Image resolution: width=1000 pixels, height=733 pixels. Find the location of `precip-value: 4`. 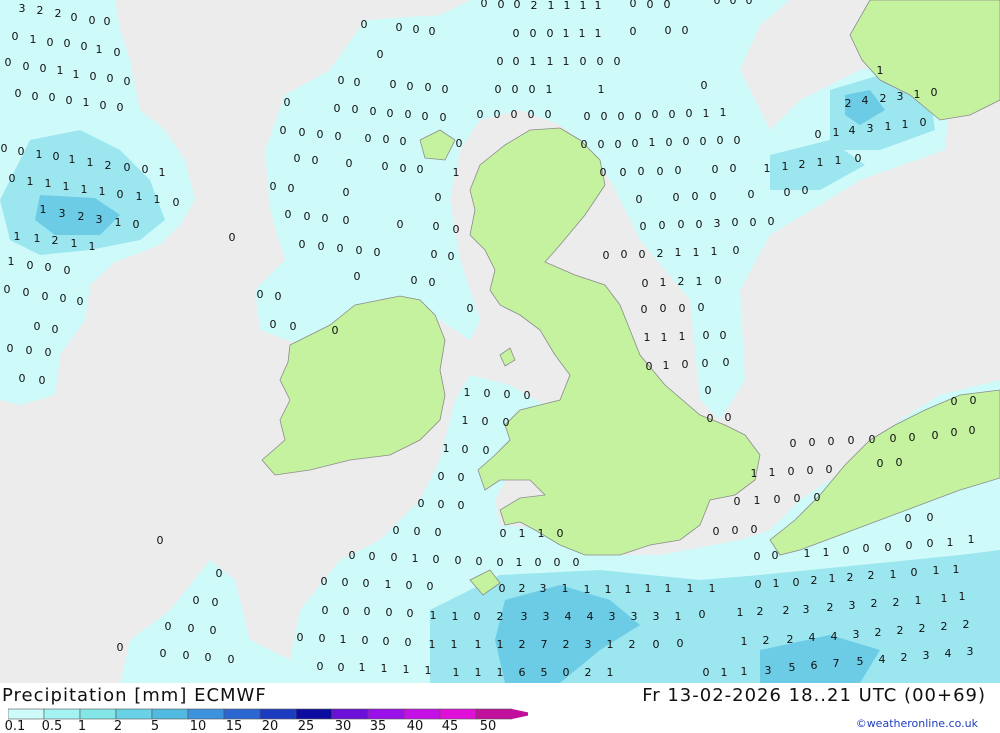

precip-value: 4 is located at coordinates (852, 130).